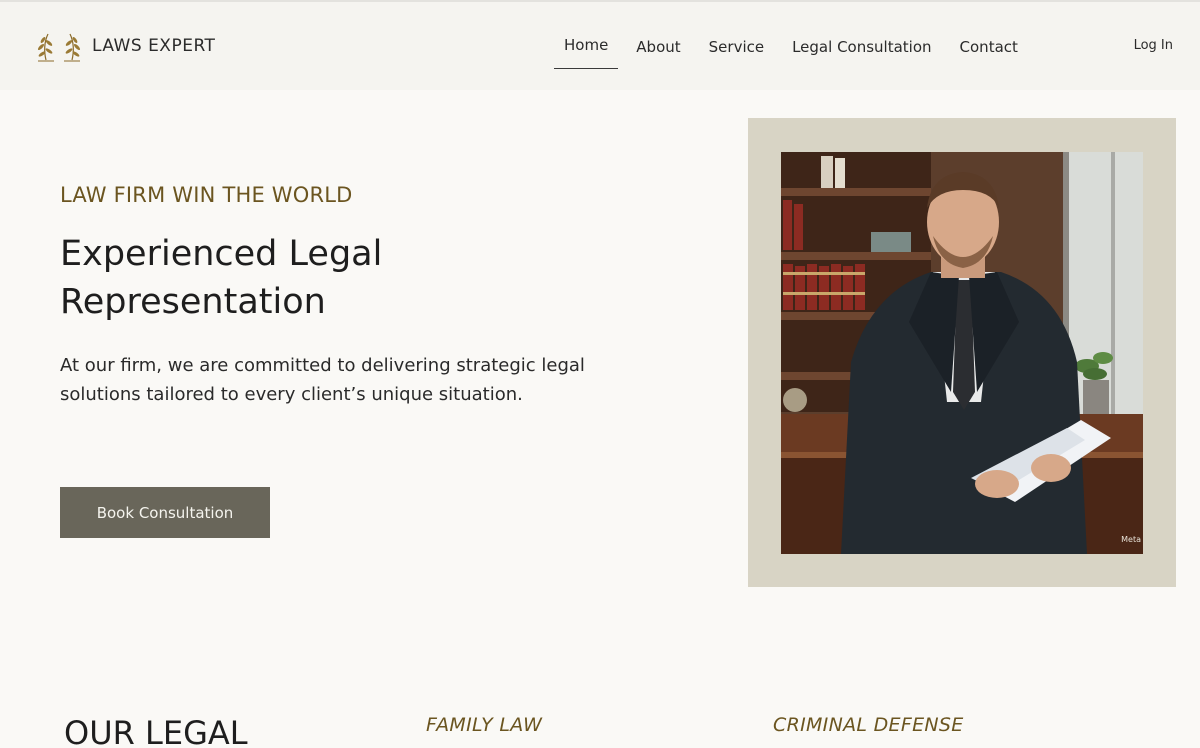 Image resolution: width=1200 pixels, height=748 pixels. Describe the element at coordinates (221, 254) in the screenshot. I see `headline-line-1: Experienced Legal` at that location.